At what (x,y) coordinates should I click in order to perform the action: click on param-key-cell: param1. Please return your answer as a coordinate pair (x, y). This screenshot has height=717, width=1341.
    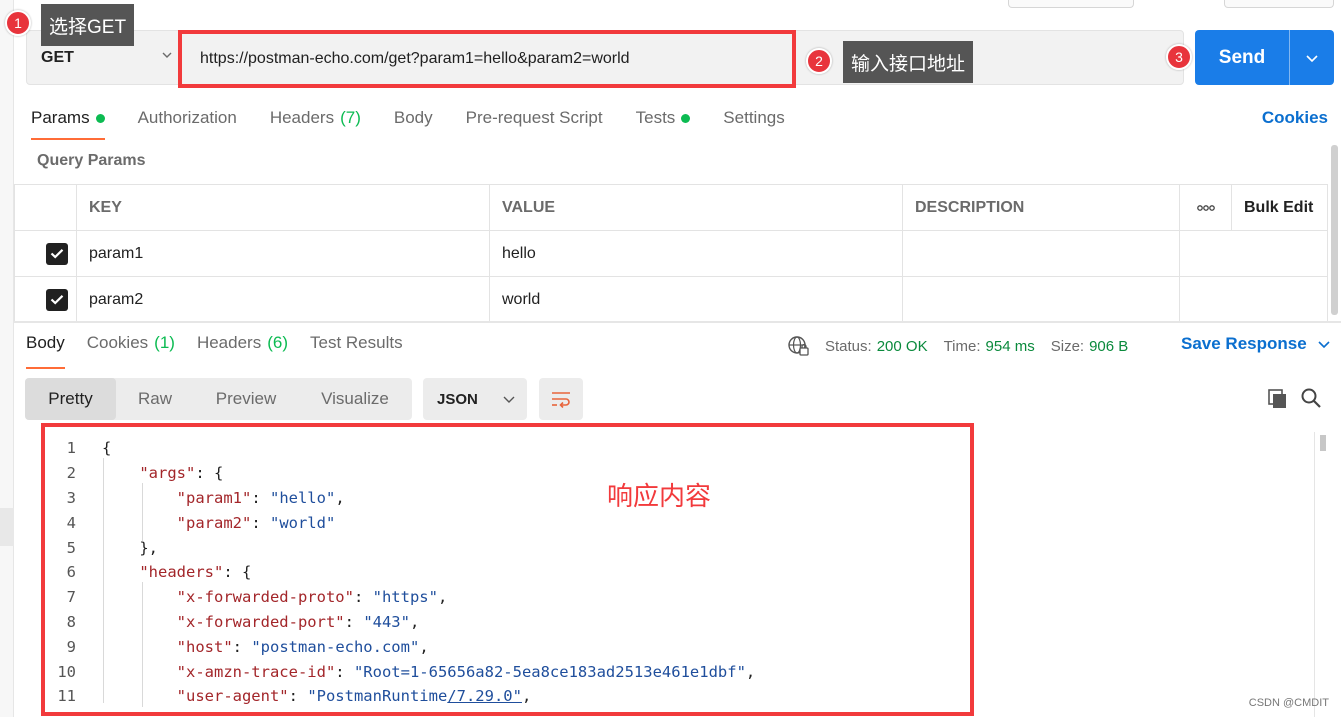
    Looking at the image, I should click on (283, 253).